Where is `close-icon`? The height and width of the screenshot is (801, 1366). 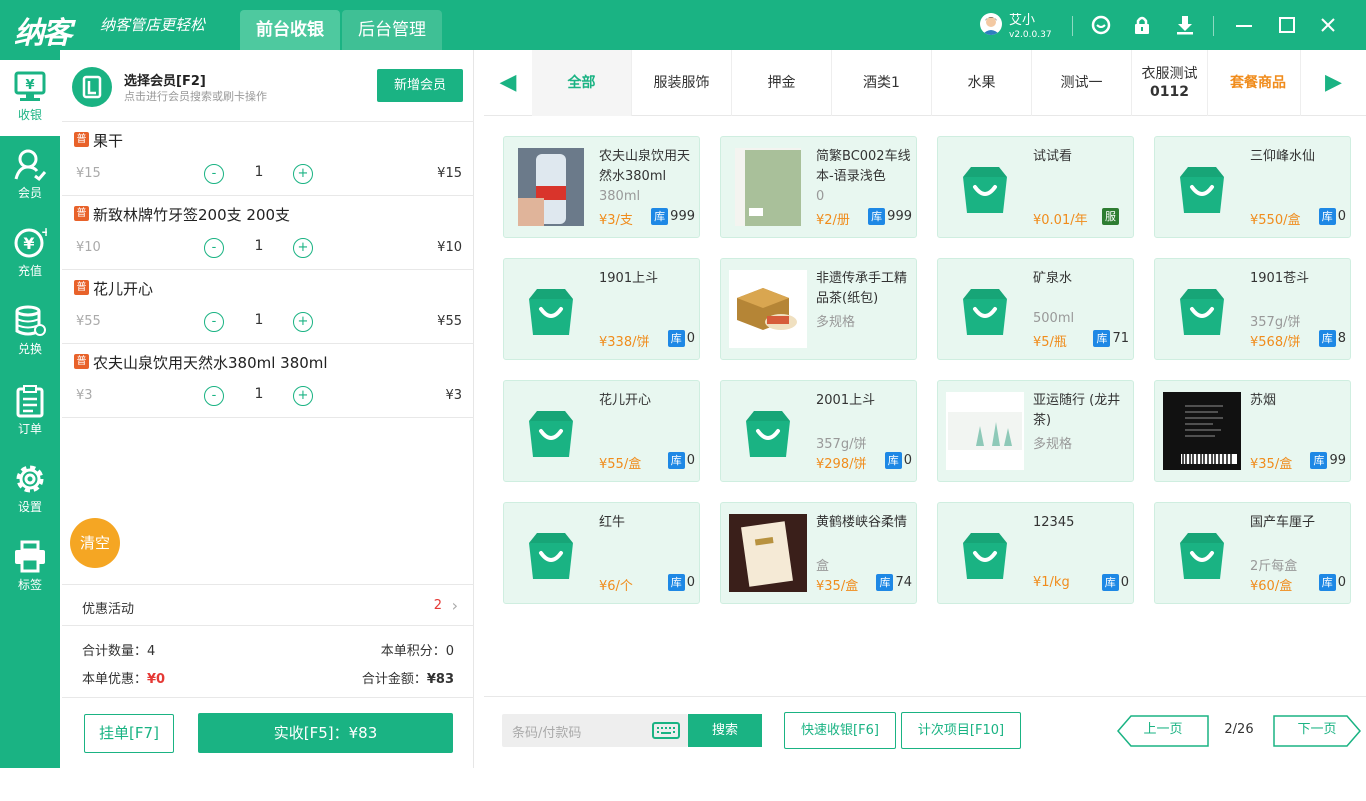 close-icon is located at coordinates (1328, 25).